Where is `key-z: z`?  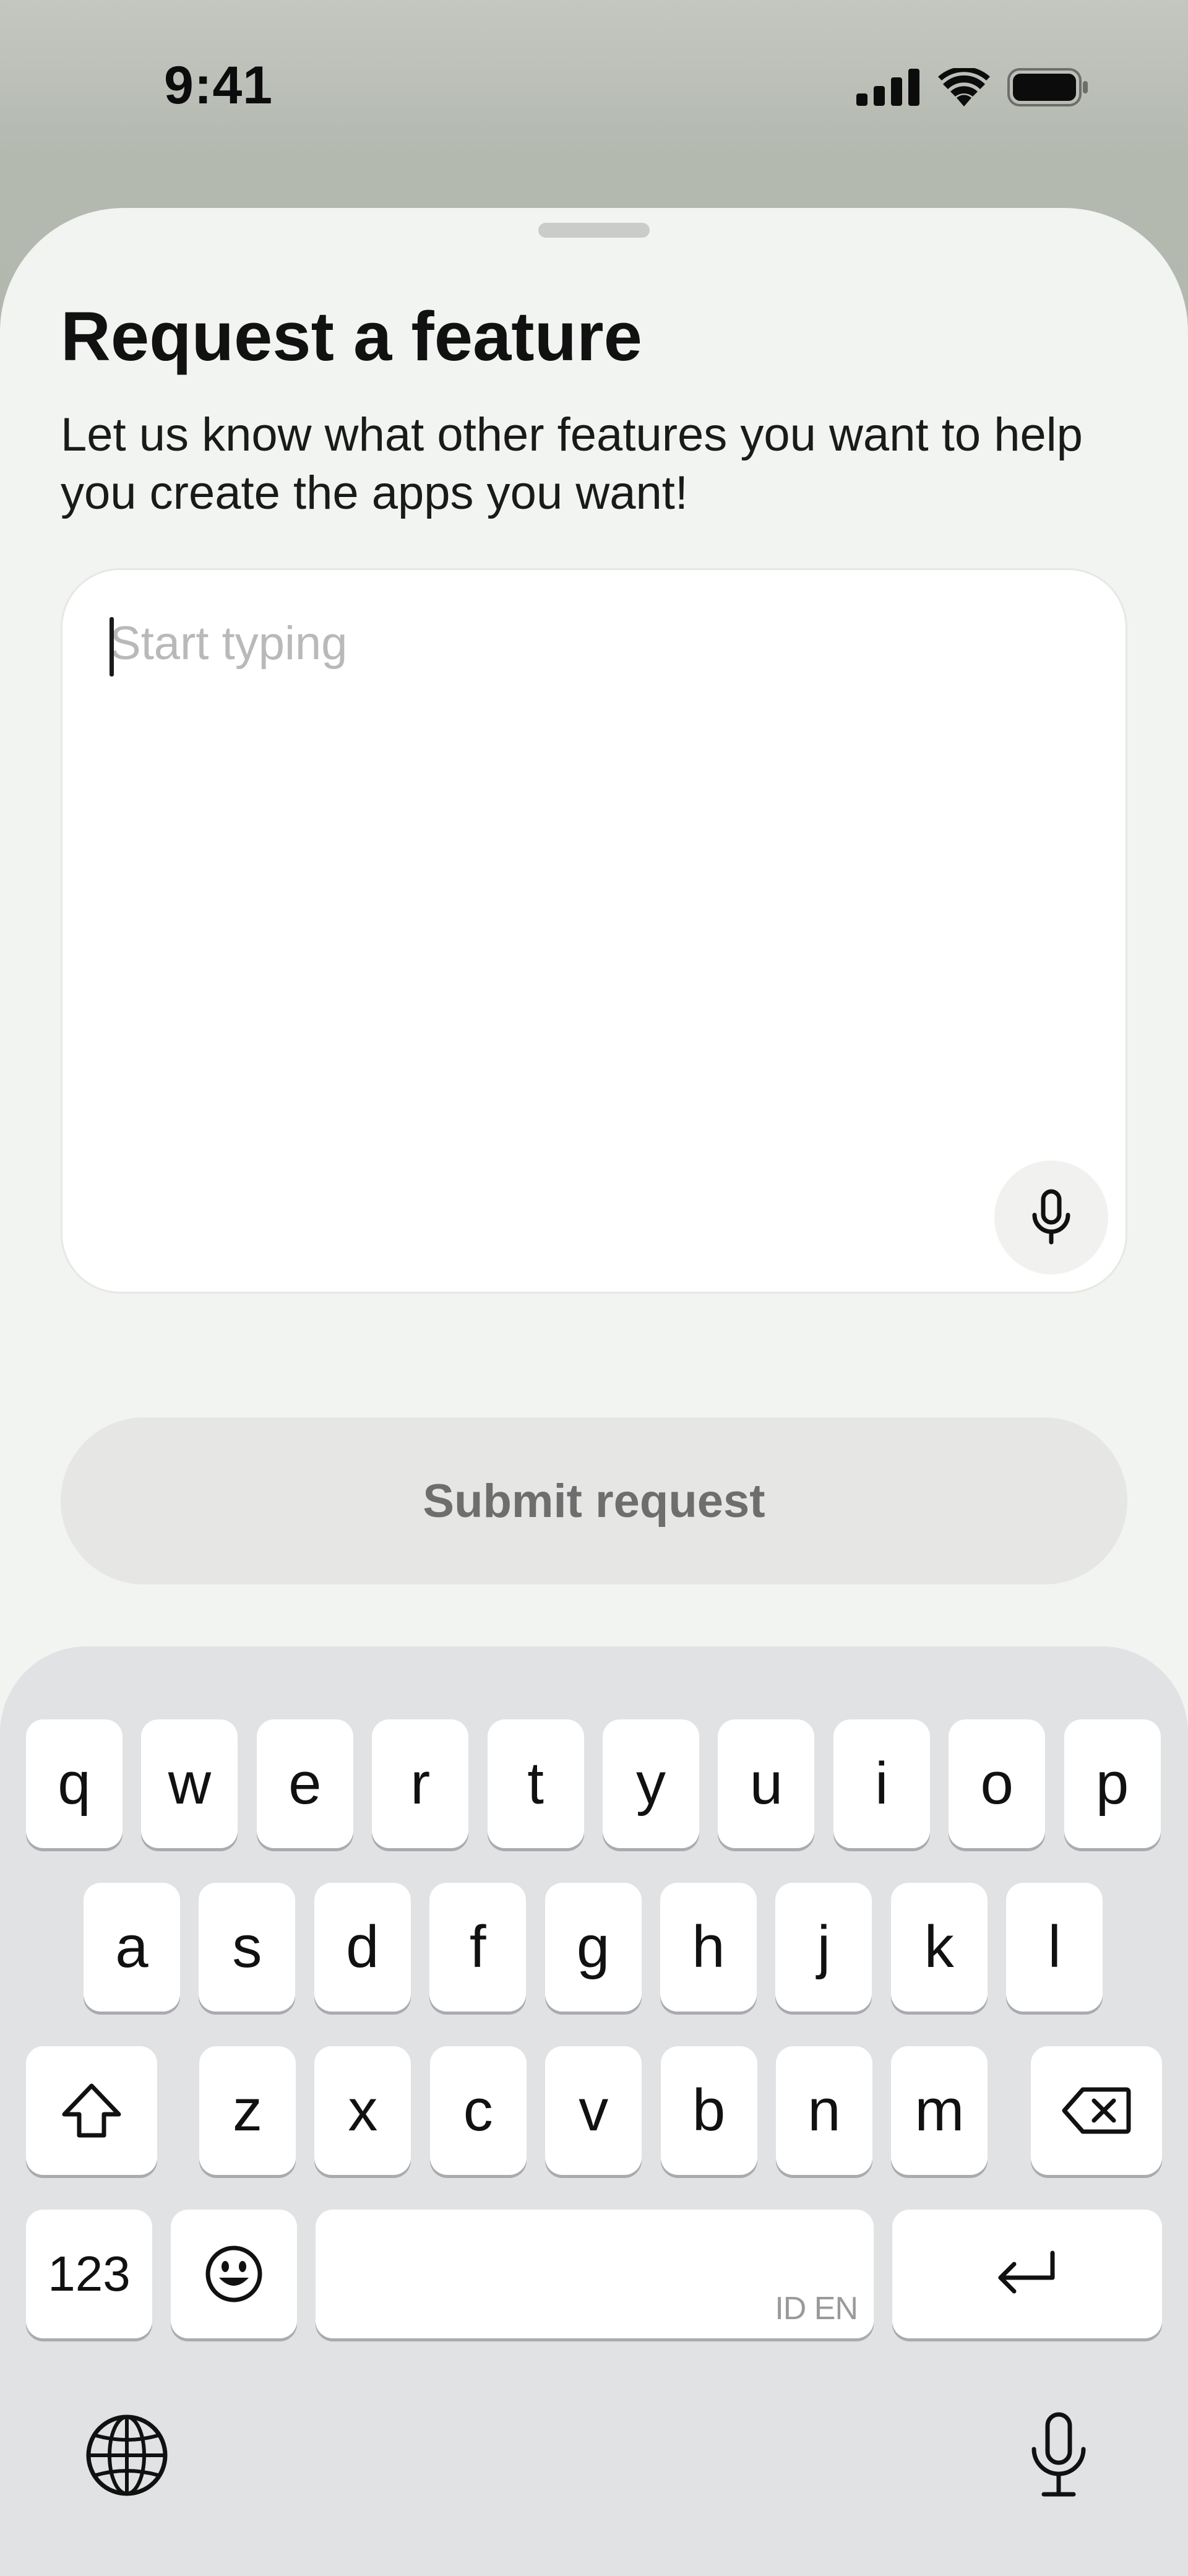 key-z: z is located at coordinates (247, 2110).